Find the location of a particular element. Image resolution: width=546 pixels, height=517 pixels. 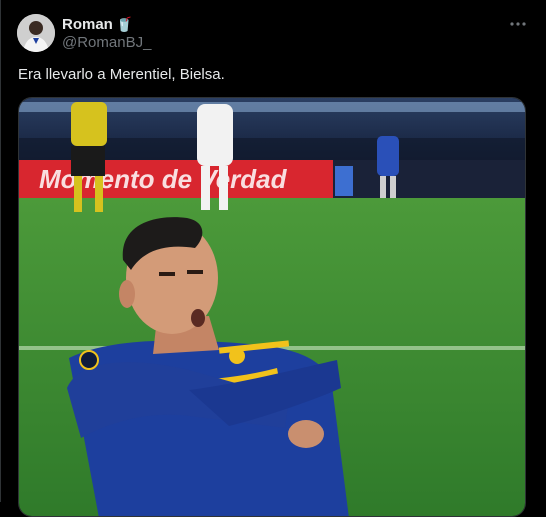

author-info: Roman 🥤 @RomanBJ_ is located at coordinates (106, 33).